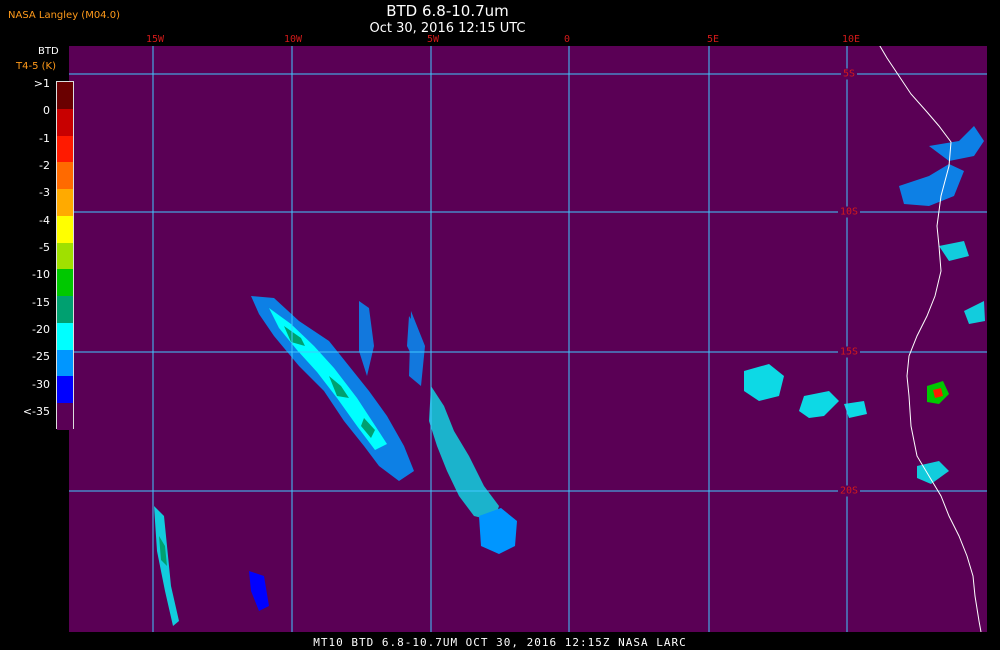 This screenshot has height=650, width=1000. Describe the element at coordinates (48, 51) in the screenshot. I see `legend-title: BTD` at that location.